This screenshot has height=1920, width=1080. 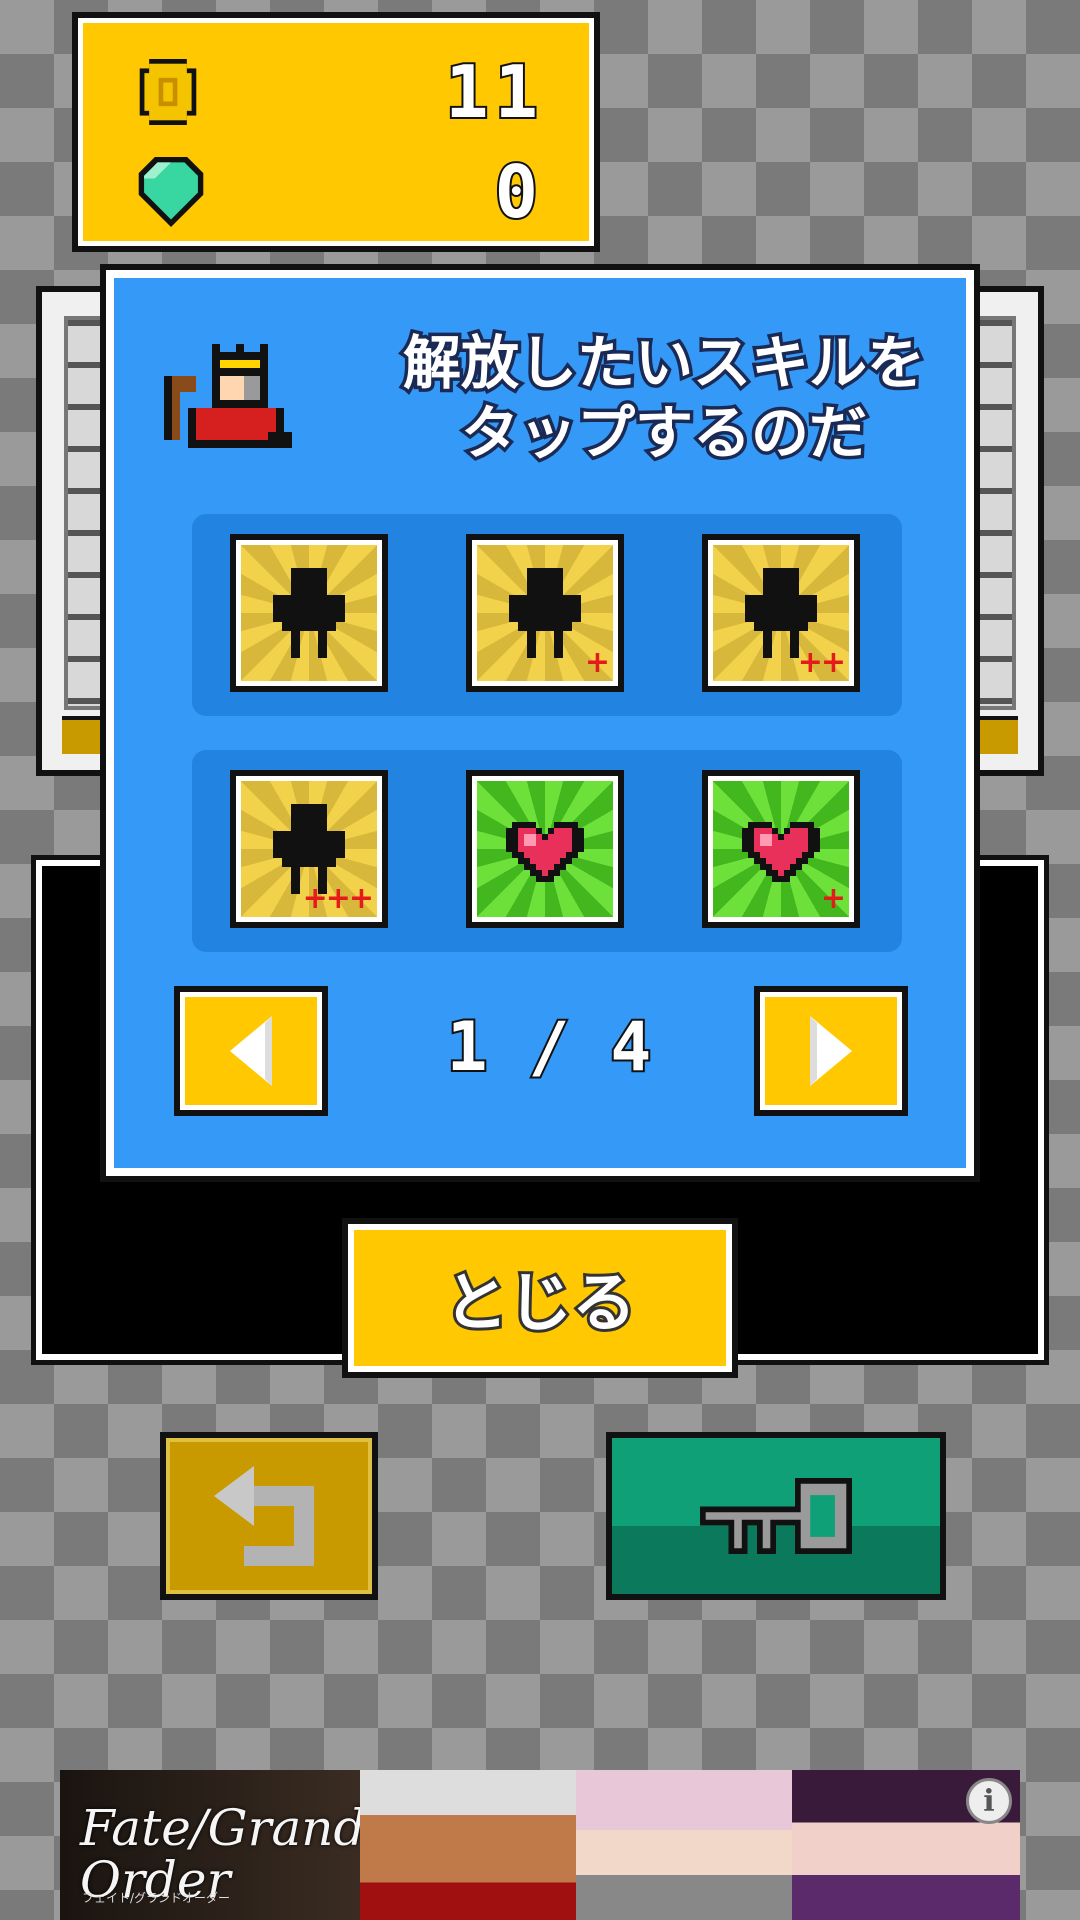 I want to click on skill-level-marks: ++, so click(x=821, y=662).